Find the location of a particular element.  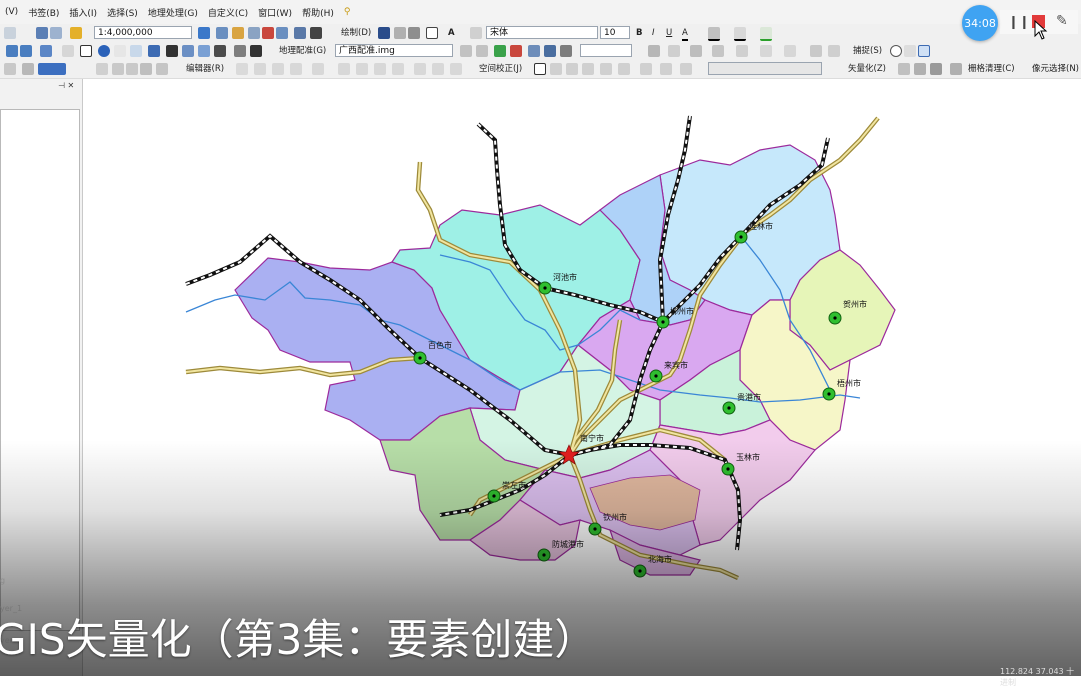

snapping-menu: 捕捉(S) is located at coordinates (867, 51).